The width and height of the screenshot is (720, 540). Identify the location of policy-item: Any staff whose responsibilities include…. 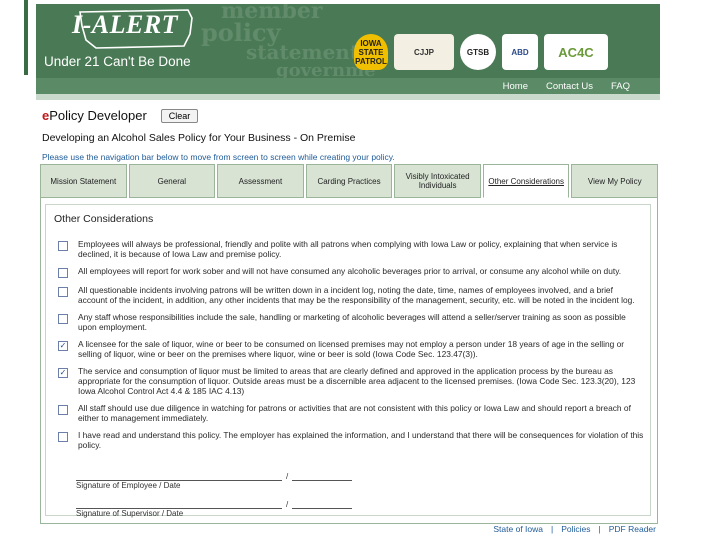
(349, 322).